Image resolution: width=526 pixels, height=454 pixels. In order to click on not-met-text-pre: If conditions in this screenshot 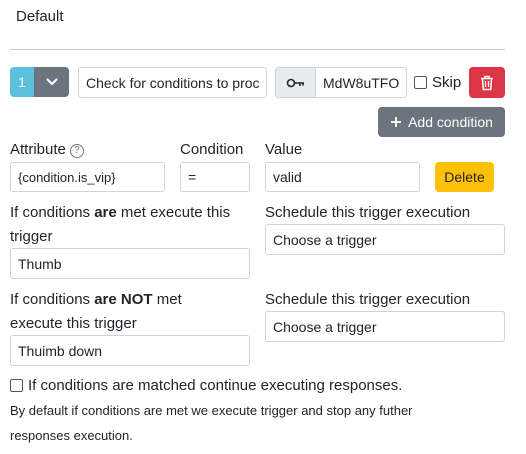, I will do `click(52, 299)`.